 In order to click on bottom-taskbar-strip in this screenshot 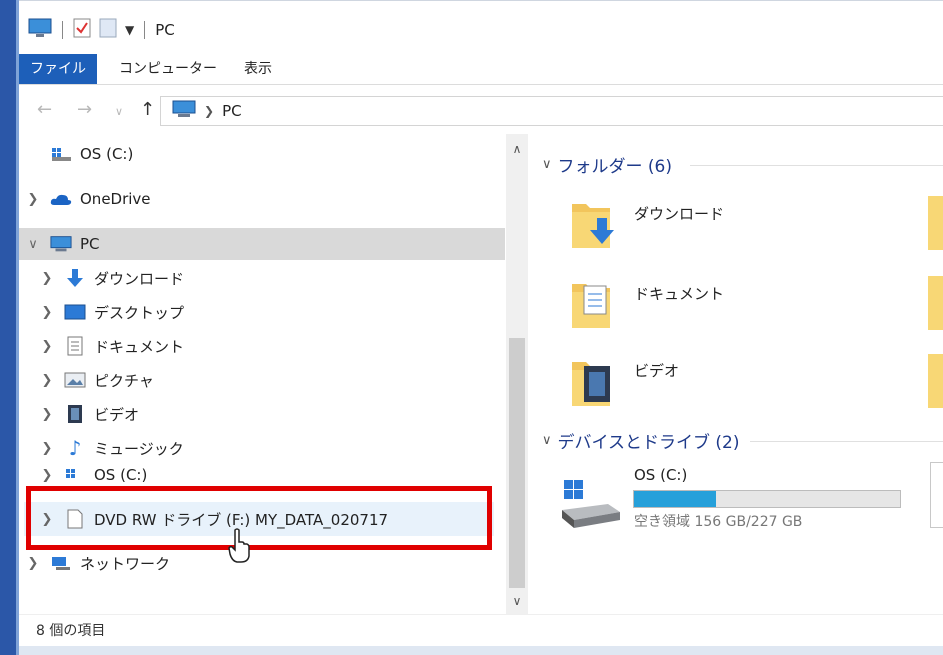, I will do `click(481, 650)`.